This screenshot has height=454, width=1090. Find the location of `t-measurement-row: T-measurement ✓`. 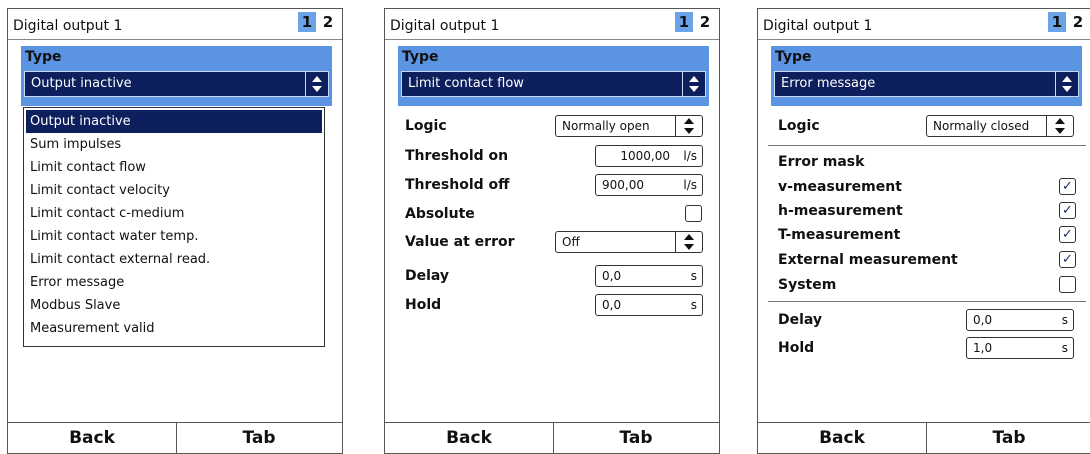

t-measurement-row: T-measurement ✓ is located at coordinates (924, 235).